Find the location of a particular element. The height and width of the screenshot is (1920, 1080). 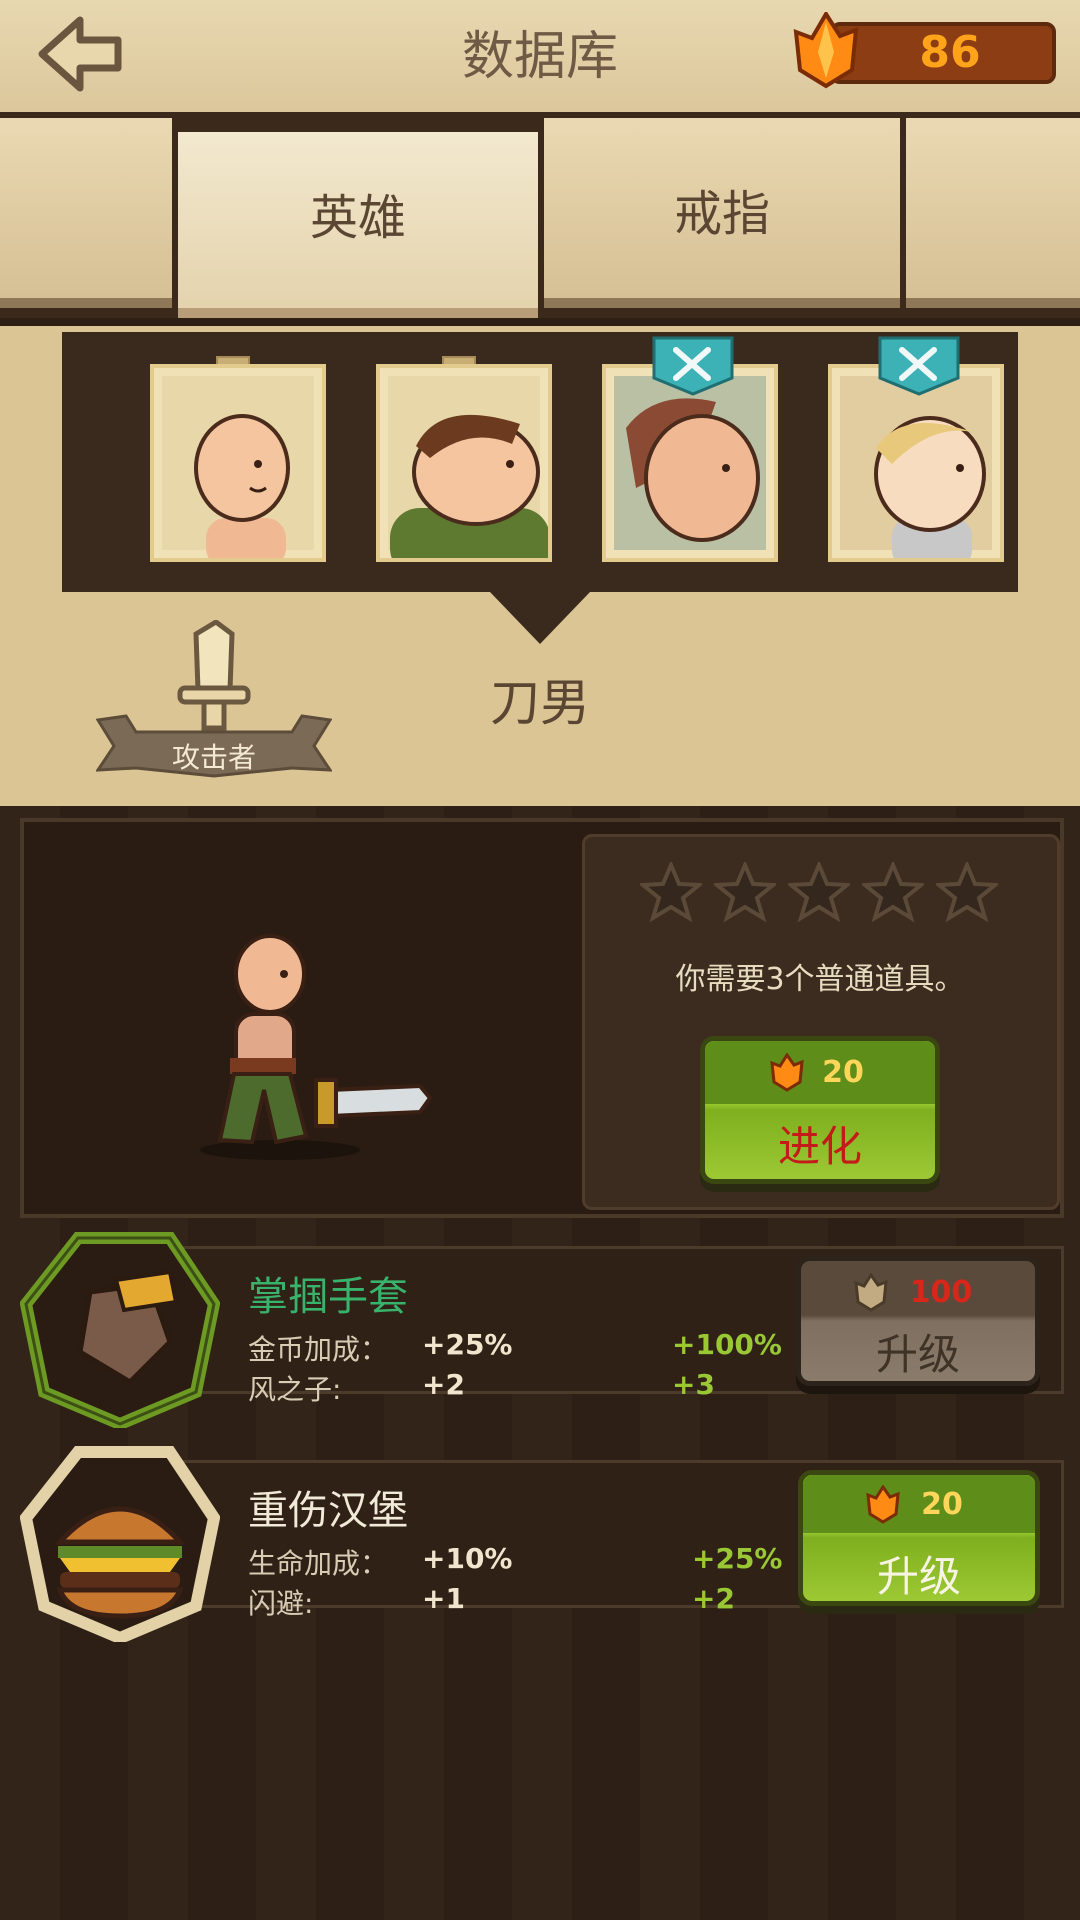

evolve-cost: 20 is located at coordinates (843, 1072).